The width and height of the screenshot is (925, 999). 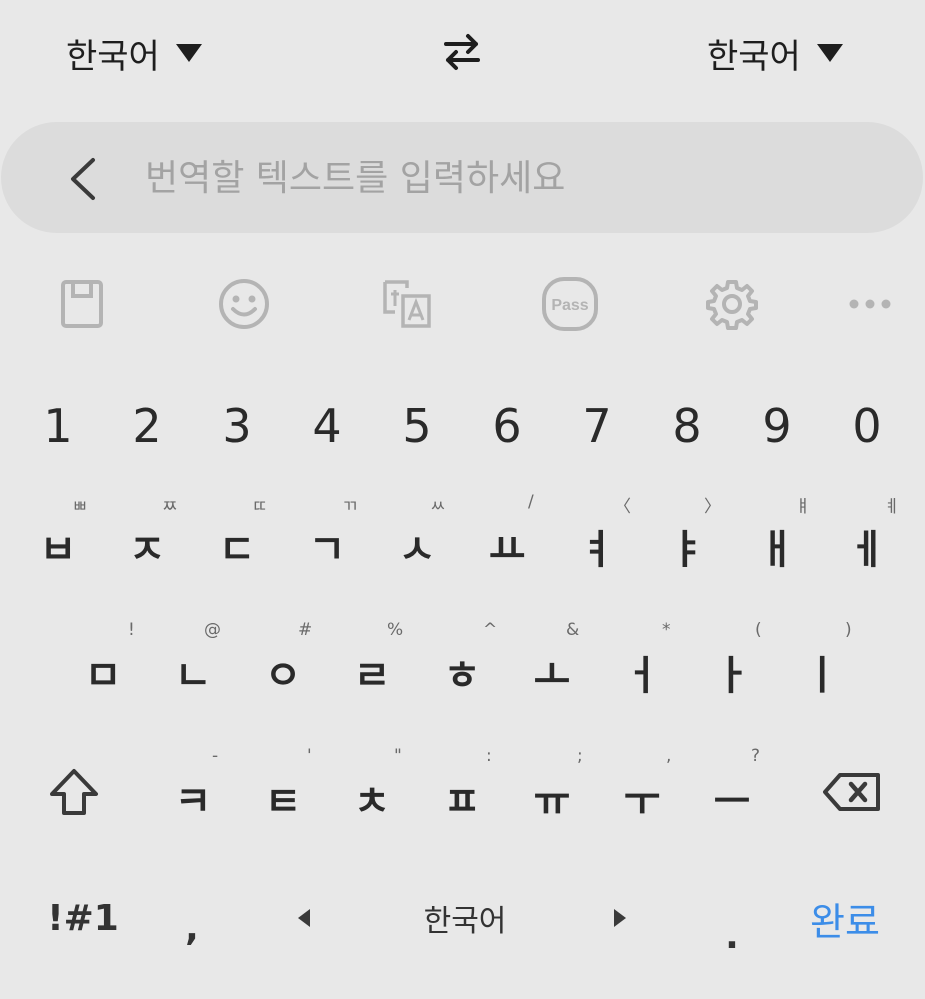 I want to click on space-language-label: 한국어, so click(x=465, y=921).